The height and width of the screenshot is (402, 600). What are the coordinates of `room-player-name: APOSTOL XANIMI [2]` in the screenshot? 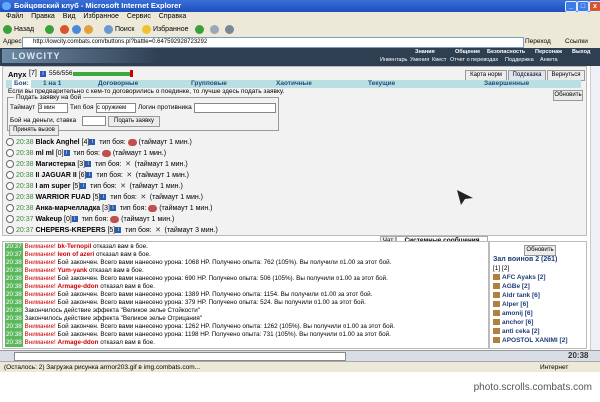 It's located at (535, 340).